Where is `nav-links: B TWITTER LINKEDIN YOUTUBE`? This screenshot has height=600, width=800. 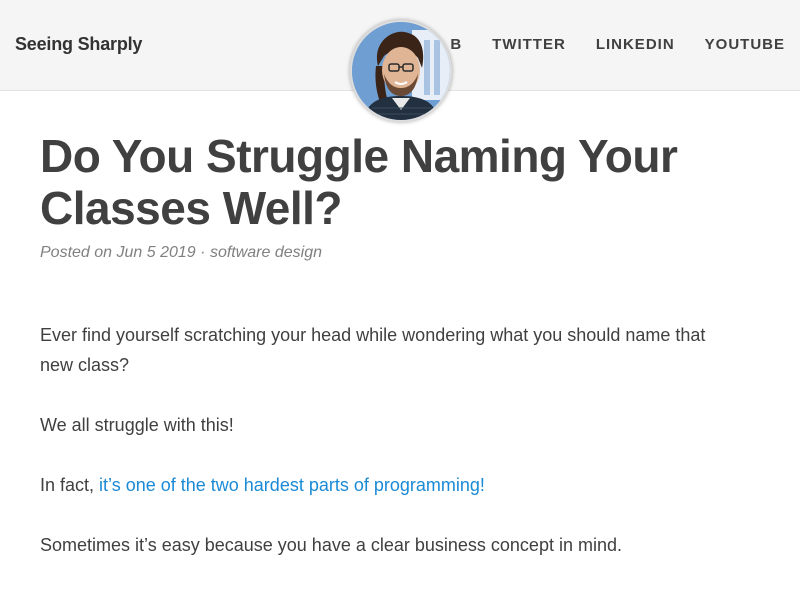 nav-links: B TWITTER LINKEDIN YOUTUBE is located at coordinates (617, 44).